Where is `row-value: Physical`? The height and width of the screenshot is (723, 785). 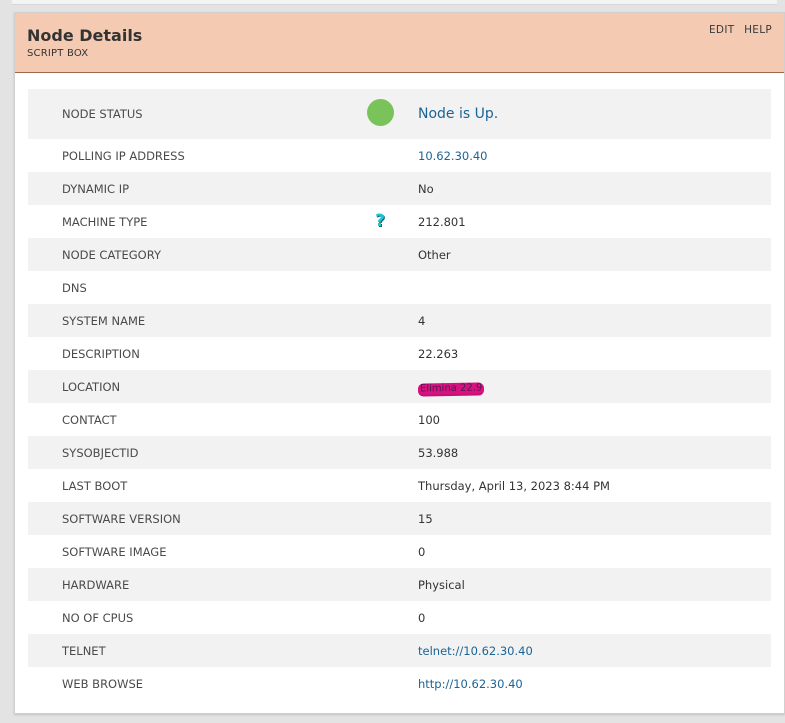 row-value: Physical is located at coordinates (594, 584).